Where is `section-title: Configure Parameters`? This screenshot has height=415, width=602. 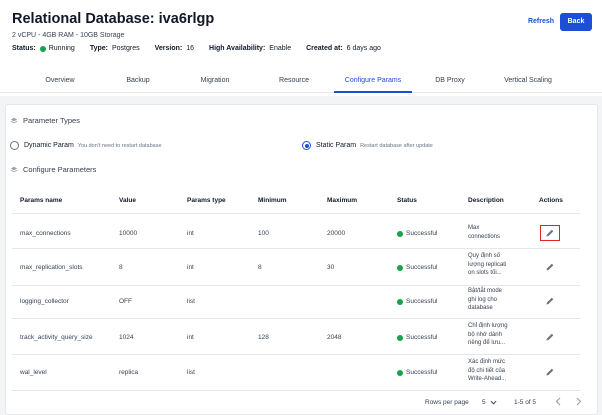
section-title: Configure Parameters is located at coordinates (60, 169).